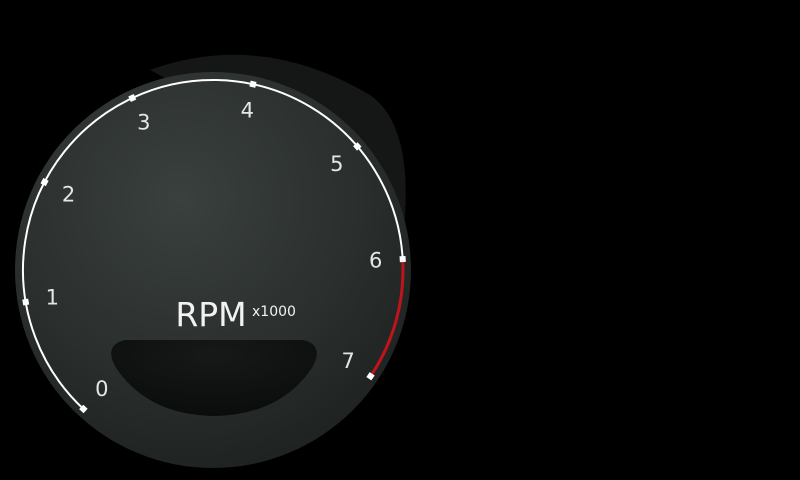 The image size is (800, 480). What do you see at coordinates (375, 261) in the screenshot?
I see `tick-label-6: 6` at bounding box center [375, 261].